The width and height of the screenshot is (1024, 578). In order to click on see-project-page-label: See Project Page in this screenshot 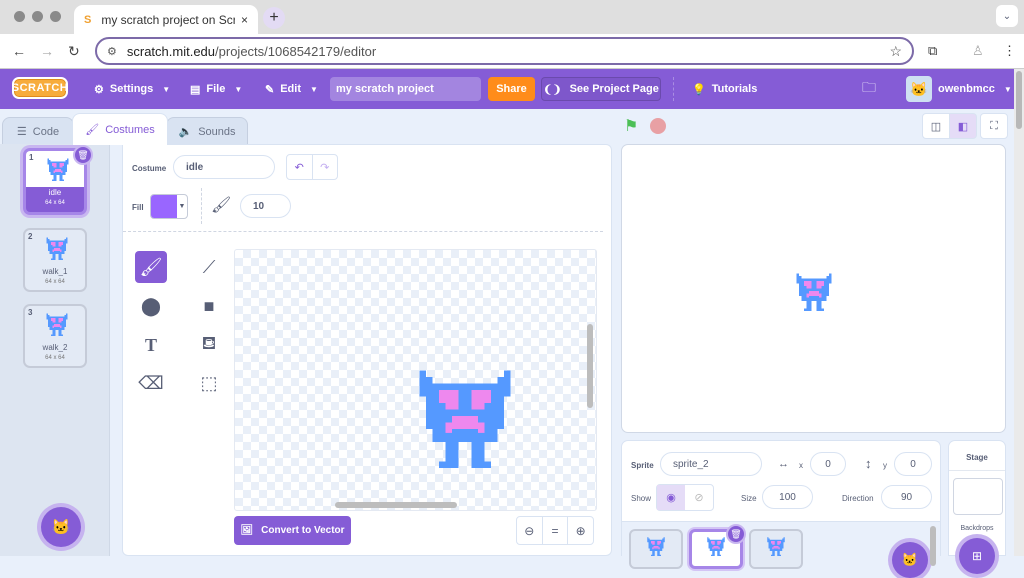, I will do `click(614, 89)`.